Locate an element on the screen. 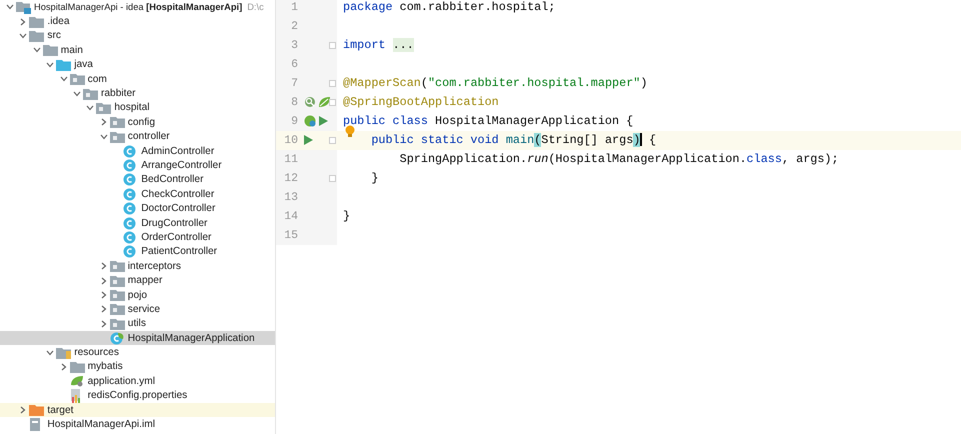  tree-item: hospital is located at coordinates (137, 108).